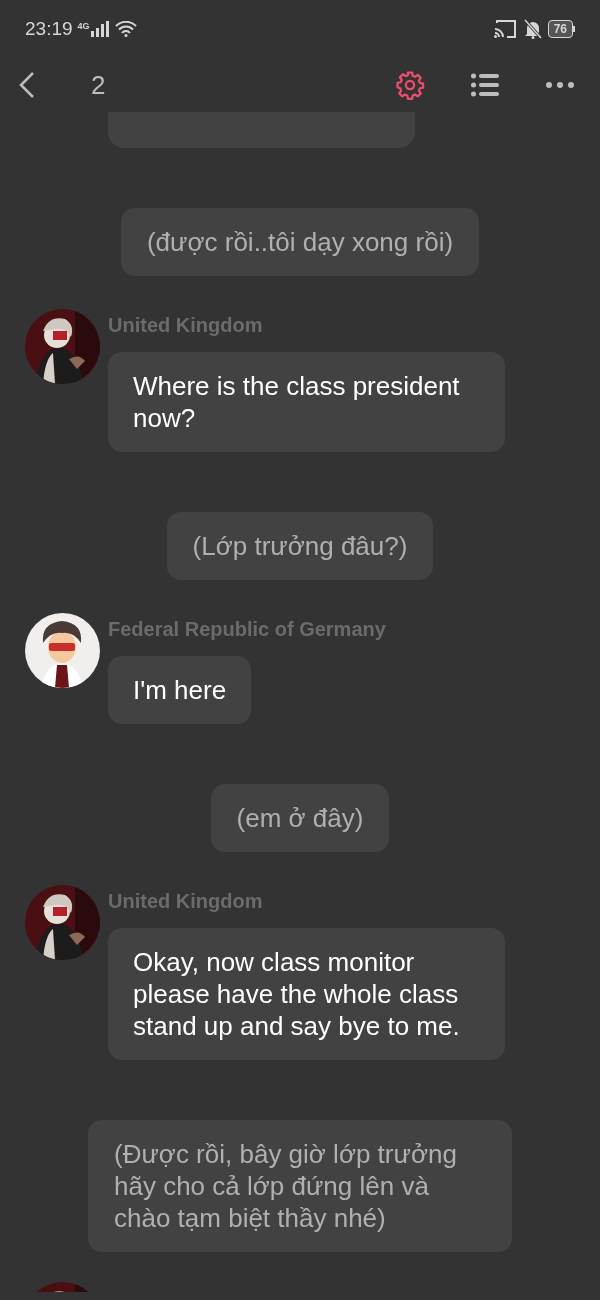 The height and width of the screenshot is (1300, 600). Describe the element at coordinates (485, 85) in the screenshot. I see `list-button` at that location.